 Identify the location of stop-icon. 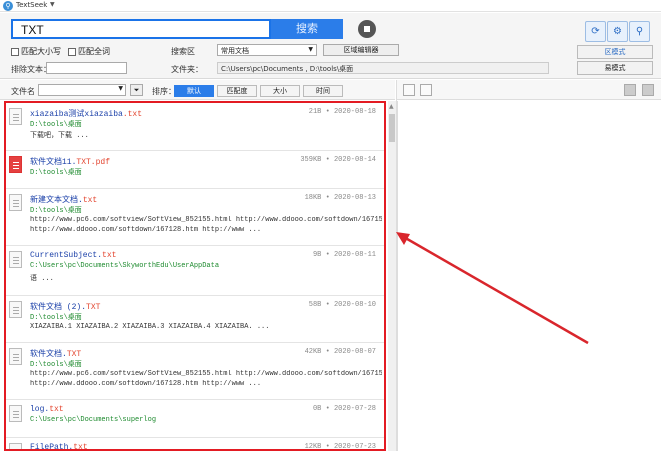
(367, 29).